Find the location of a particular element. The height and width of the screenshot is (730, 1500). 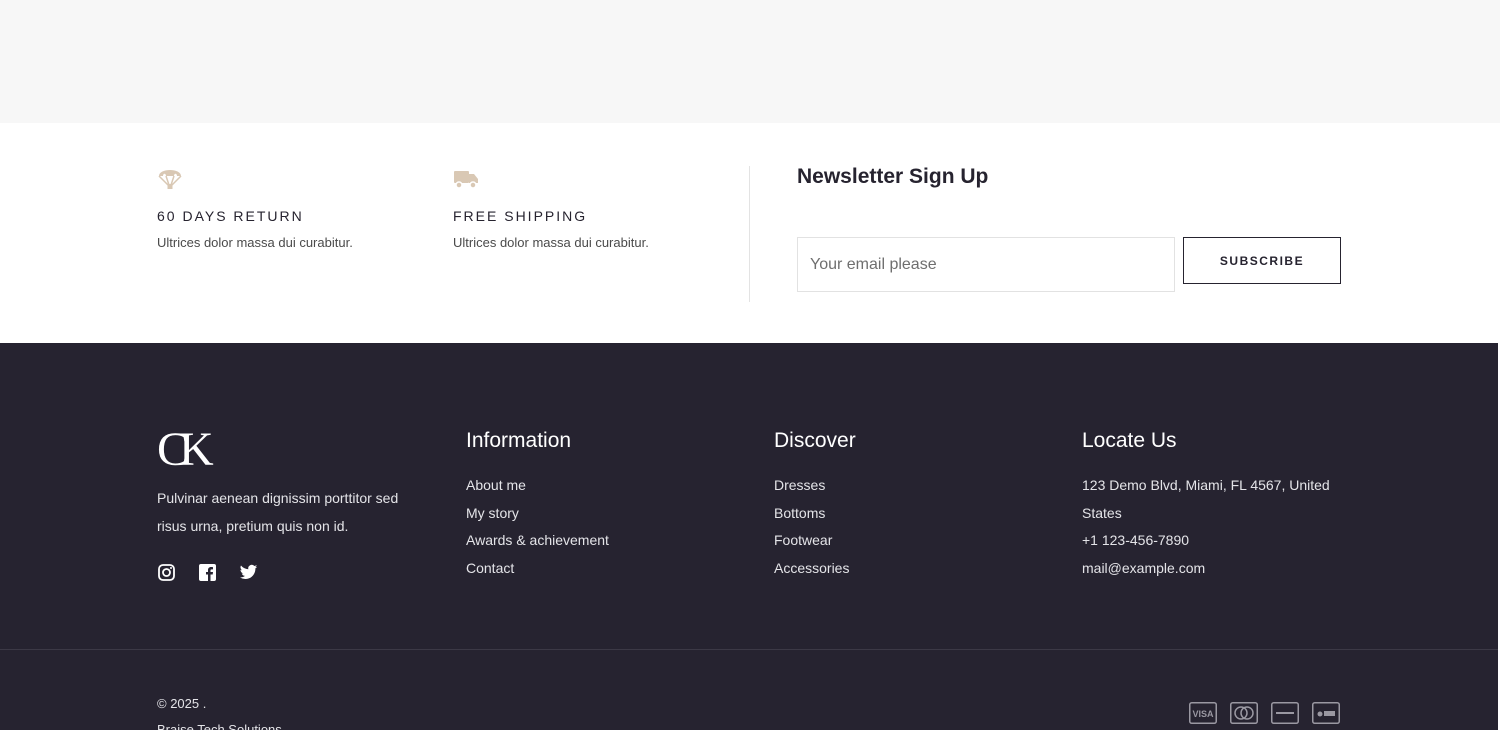

apple-pay-icon is located at coordinates (1326, 713).